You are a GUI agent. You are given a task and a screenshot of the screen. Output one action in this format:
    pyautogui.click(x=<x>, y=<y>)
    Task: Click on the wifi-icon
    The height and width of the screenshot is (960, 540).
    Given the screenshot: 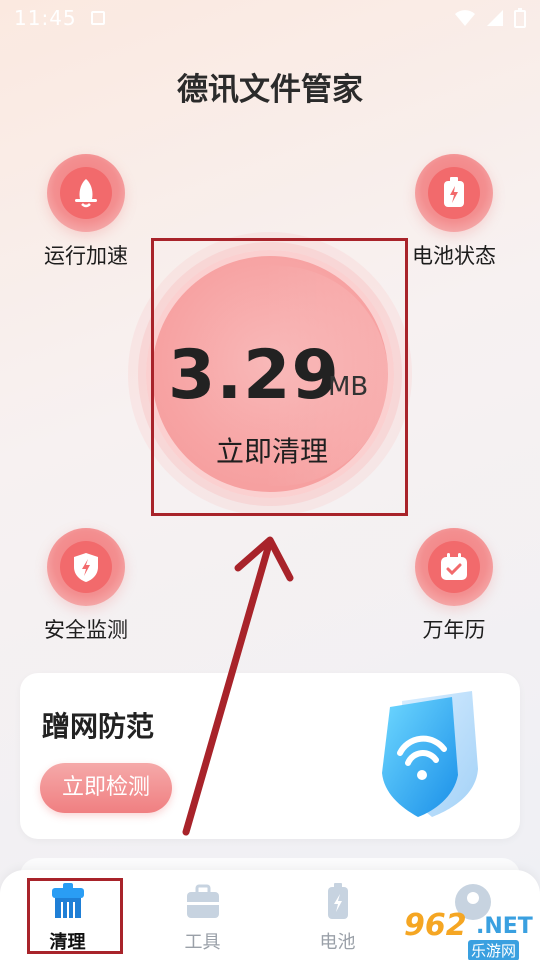 What is the action you would take?
    pyautogui.click(x=465, y=18)
    